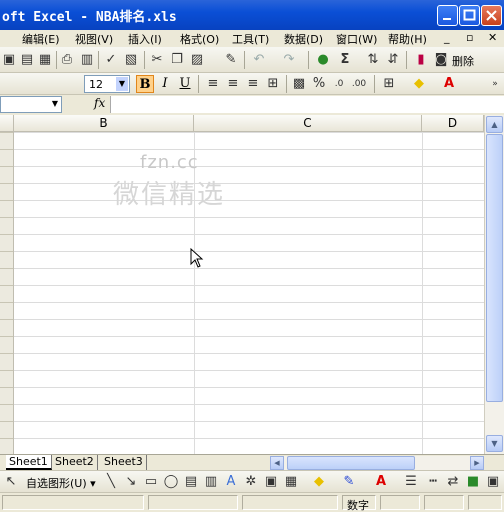 This screenshot has width=504, height=512. What do you see at coordinates (94, 39) in the screenshot?
I see `menu-view: 视图(V)` at bounding box center [94, 39].